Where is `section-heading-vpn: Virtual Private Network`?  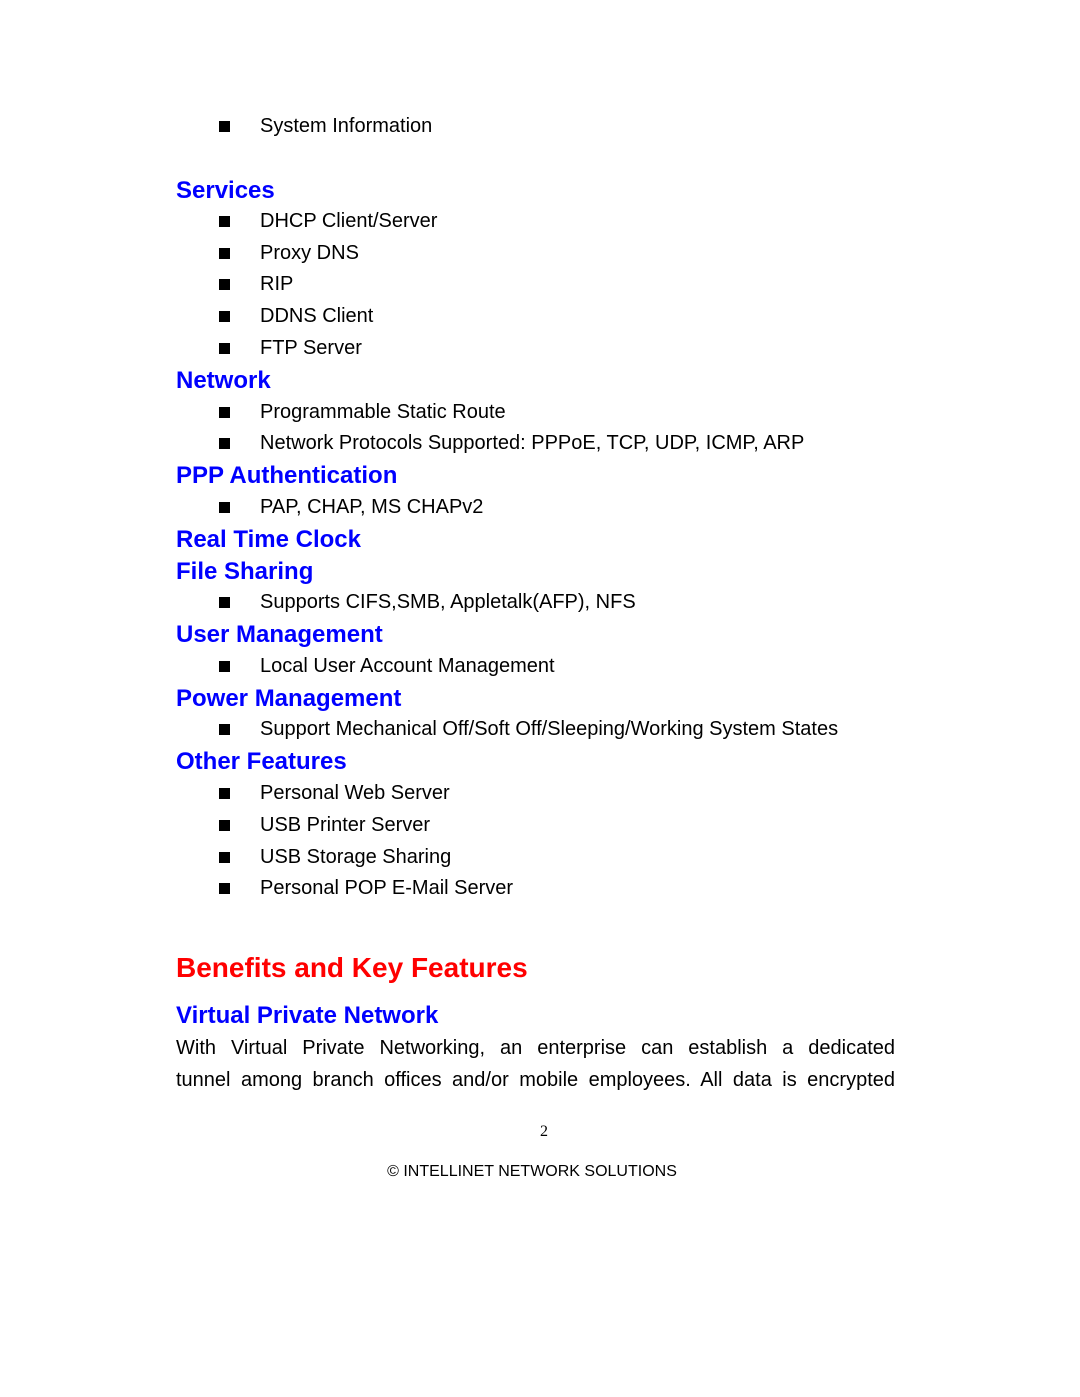
section-heading-vpn: Virtual Private Network is located at coordinates (307, 1015).